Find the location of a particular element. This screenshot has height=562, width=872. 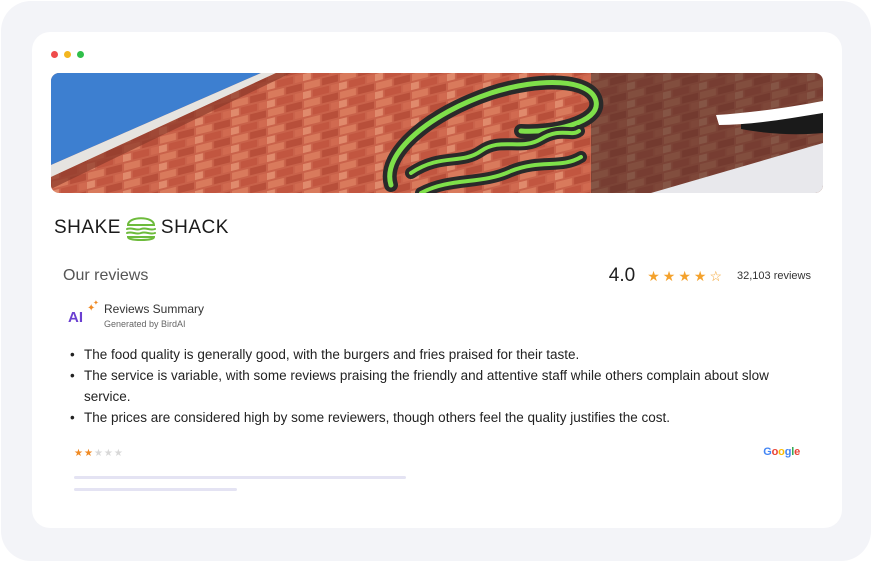

brand-logo: SHAKE SHACK is located at coordinates (141, 228).